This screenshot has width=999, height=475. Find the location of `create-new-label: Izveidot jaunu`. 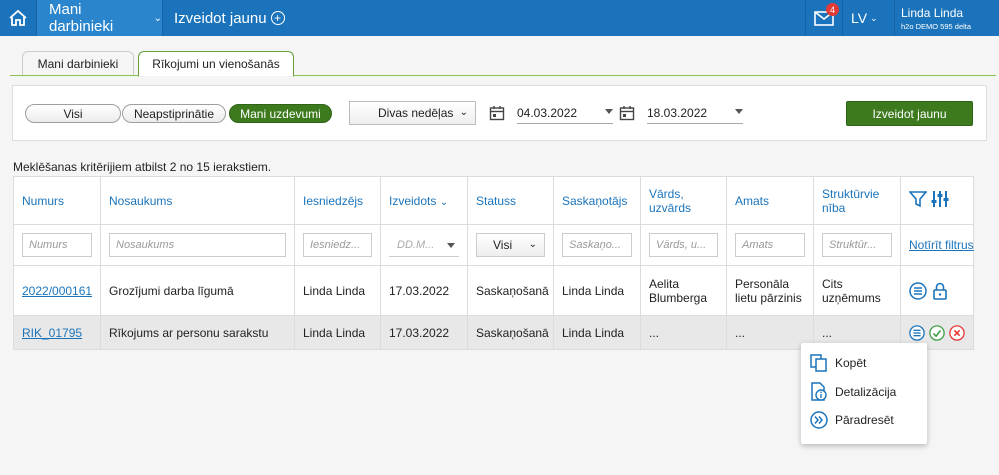

create-new-label: Izveidot jaunu is located at coordinates (909, 113).